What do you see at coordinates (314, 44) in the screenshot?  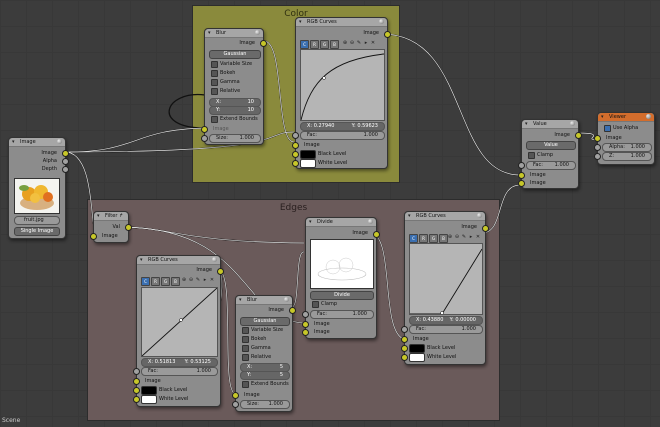 I see `curves1-tab-r: R` at bounding box center [314, 44].